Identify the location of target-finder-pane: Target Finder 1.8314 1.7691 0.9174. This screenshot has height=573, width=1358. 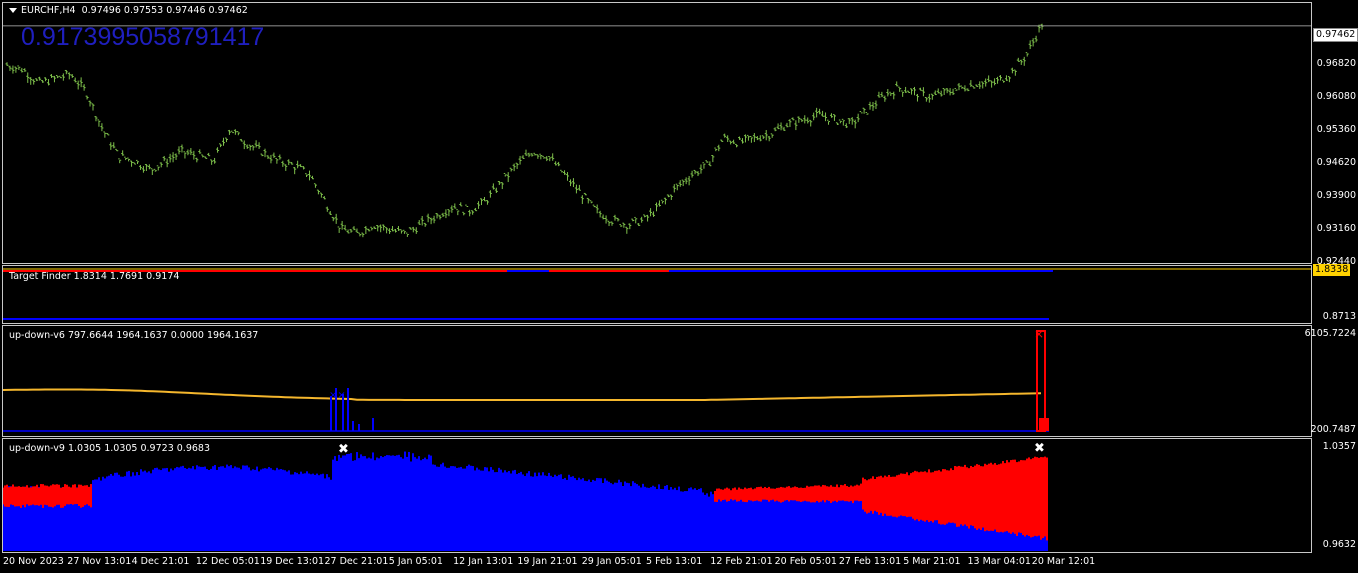
(657, 294).